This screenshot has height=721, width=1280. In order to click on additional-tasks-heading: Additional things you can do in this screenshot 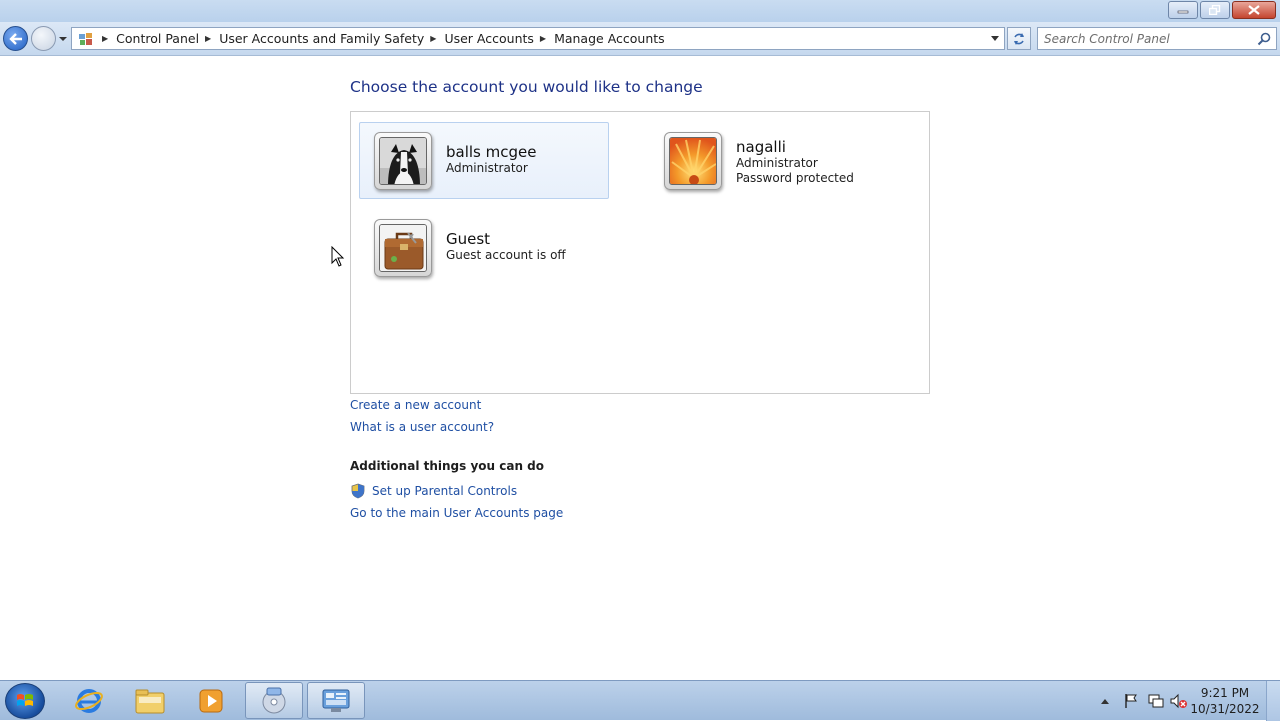, I will do `click(447, 466)`.